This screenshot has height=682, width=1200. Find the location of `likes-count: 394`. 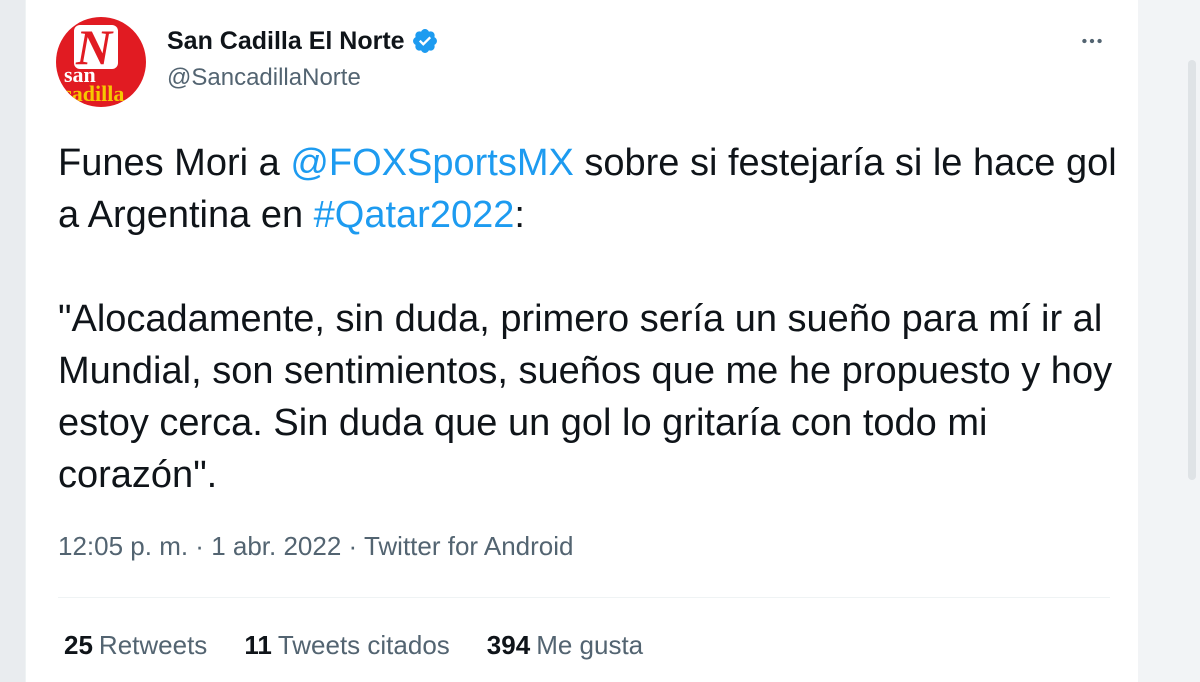

likes-count: 394 is located at coordinates (508, 645).